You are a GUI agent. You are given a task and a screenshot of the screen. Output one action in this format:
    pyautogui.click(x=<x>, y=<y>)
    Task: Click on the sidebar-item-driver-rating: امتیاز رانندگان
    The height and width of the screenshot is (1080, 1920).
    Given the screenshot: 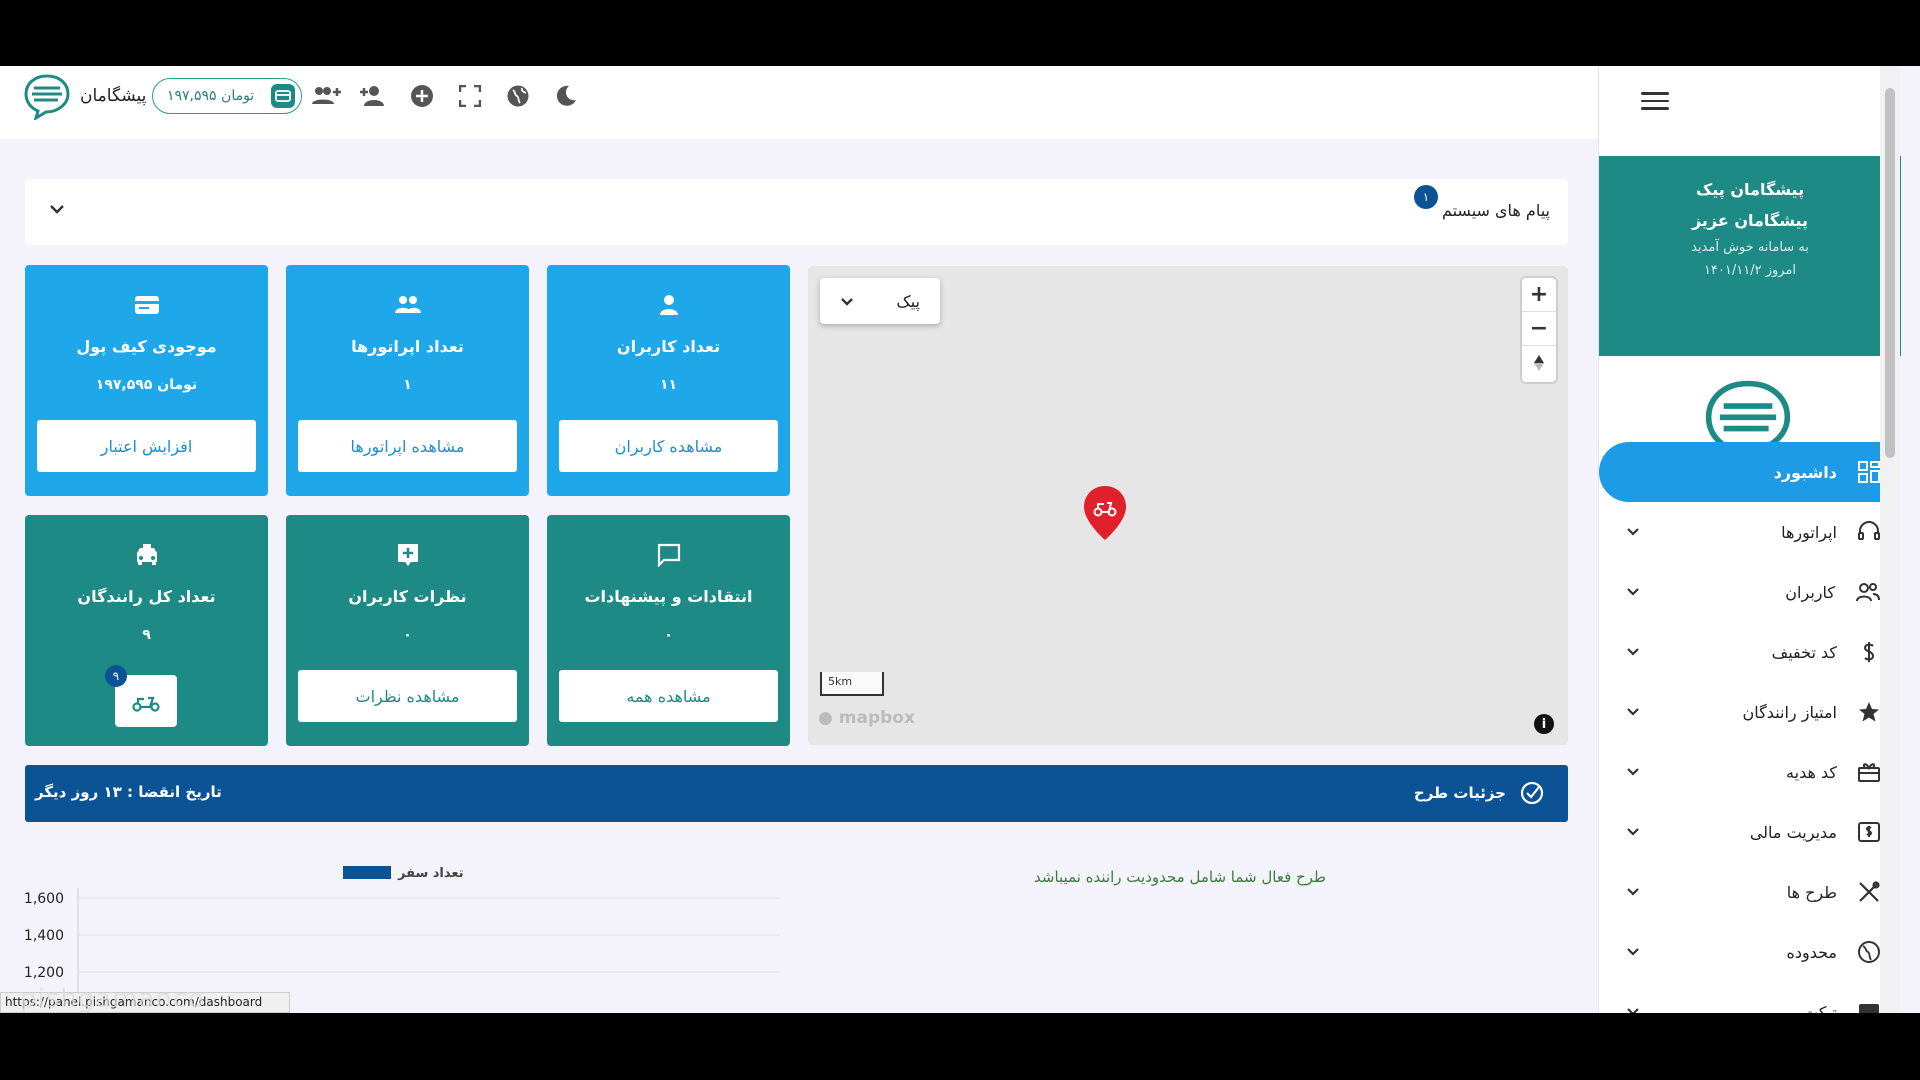 What is the action you would take?
    pyautogui.click(x=1749, y=712)
    